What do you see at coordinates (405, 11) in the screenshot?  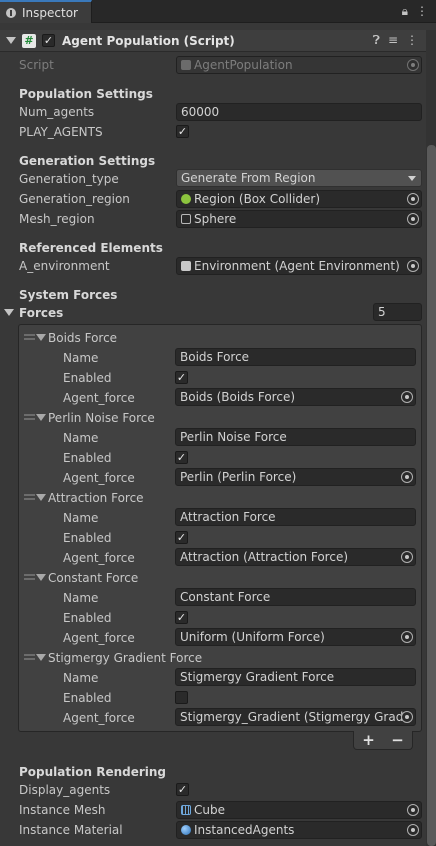 I see `lock-icon: 🔒︎` at bounding box center [405, 11].